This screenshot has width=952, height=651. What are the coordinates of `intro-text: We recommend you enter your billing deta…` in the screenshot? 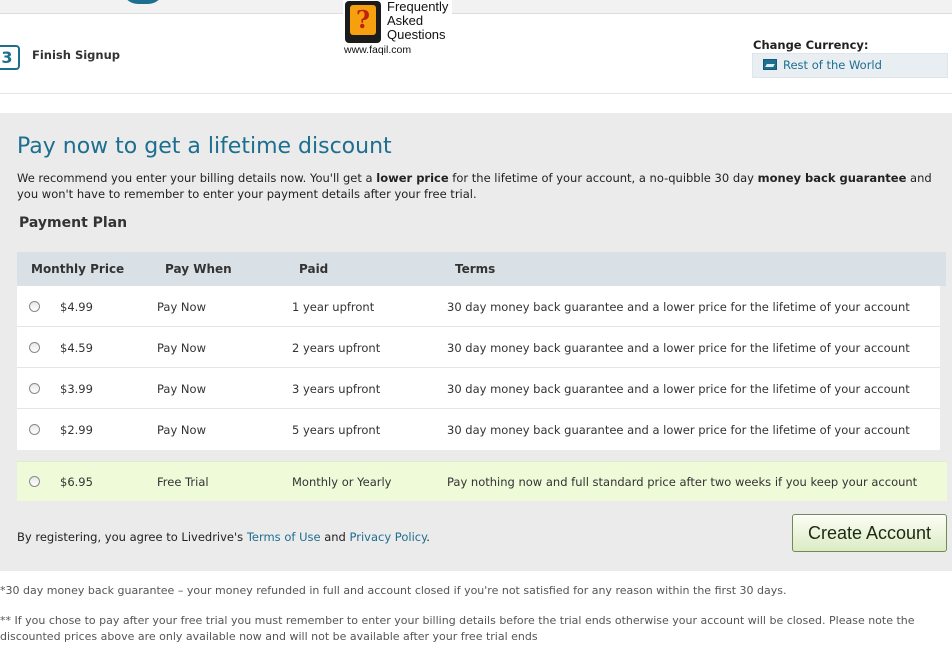 It's located at (479, 186).